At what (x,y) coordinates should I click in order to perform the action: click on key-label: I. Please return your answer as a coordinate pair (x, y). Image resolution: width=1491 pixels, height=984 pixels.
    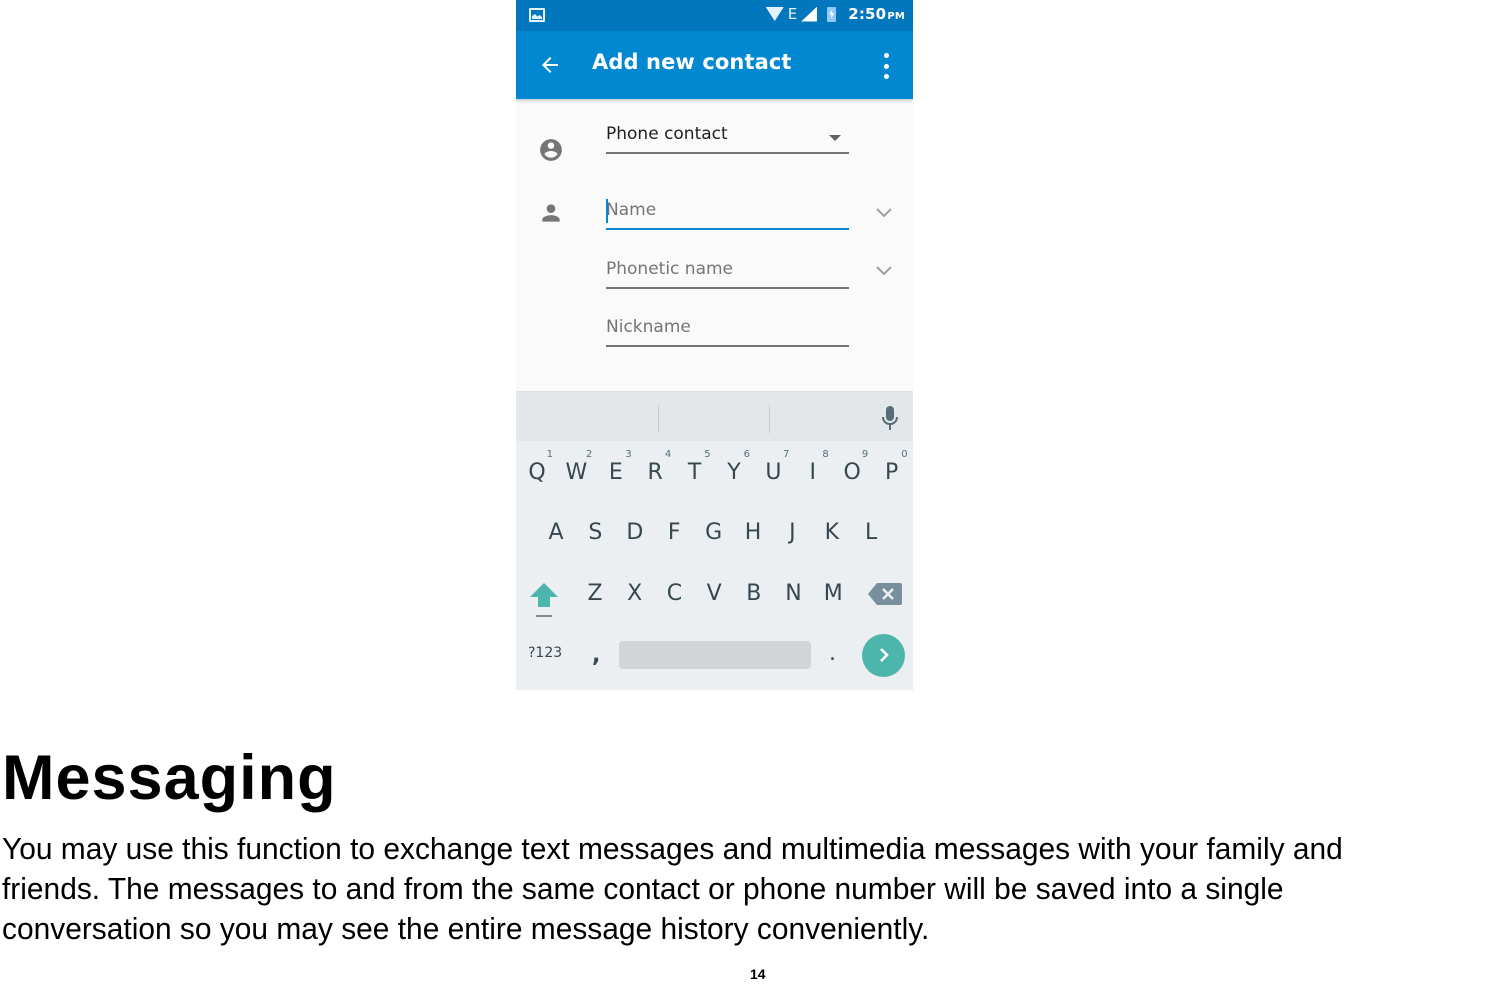
    Looking at the image, I should click on (813, 472).